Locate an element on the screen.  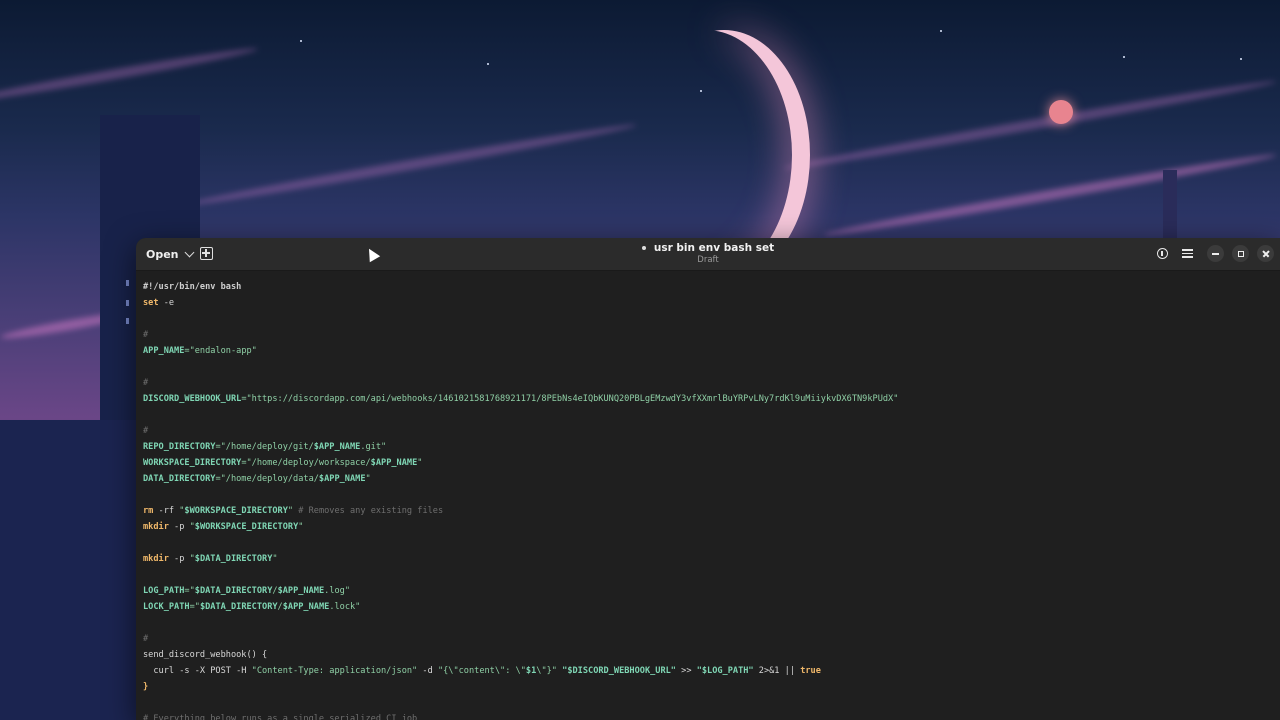
code-token: WORKSPACE_DIRECTORY is located at coordinates (192, 463).